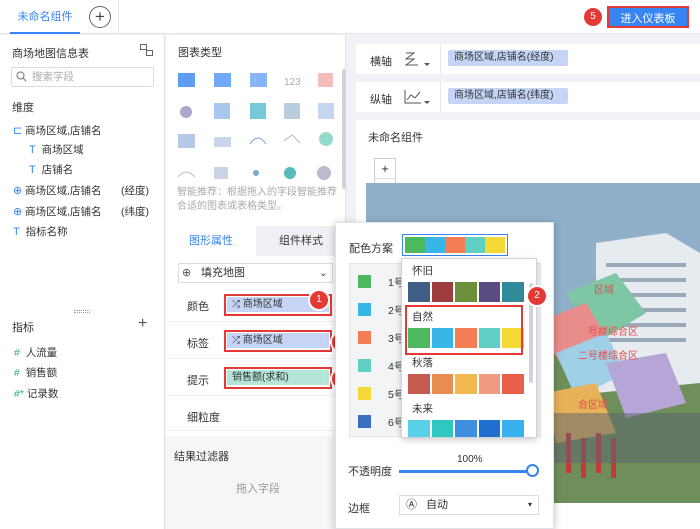  I want to click on y-axis-row: 纵轴 商场区域,店铺名(纬度), so click(528, 97).